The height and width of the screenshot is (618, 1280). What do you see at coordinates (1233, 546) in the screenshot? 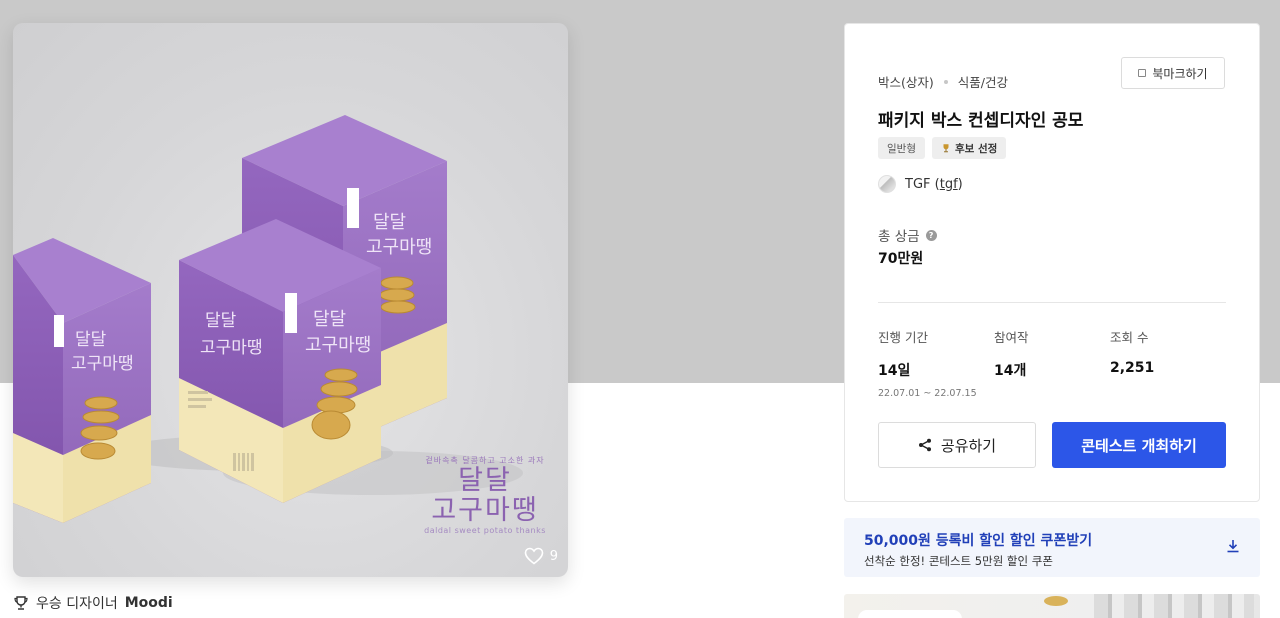
I see `download-icon` at bounding box center [1233, 546].